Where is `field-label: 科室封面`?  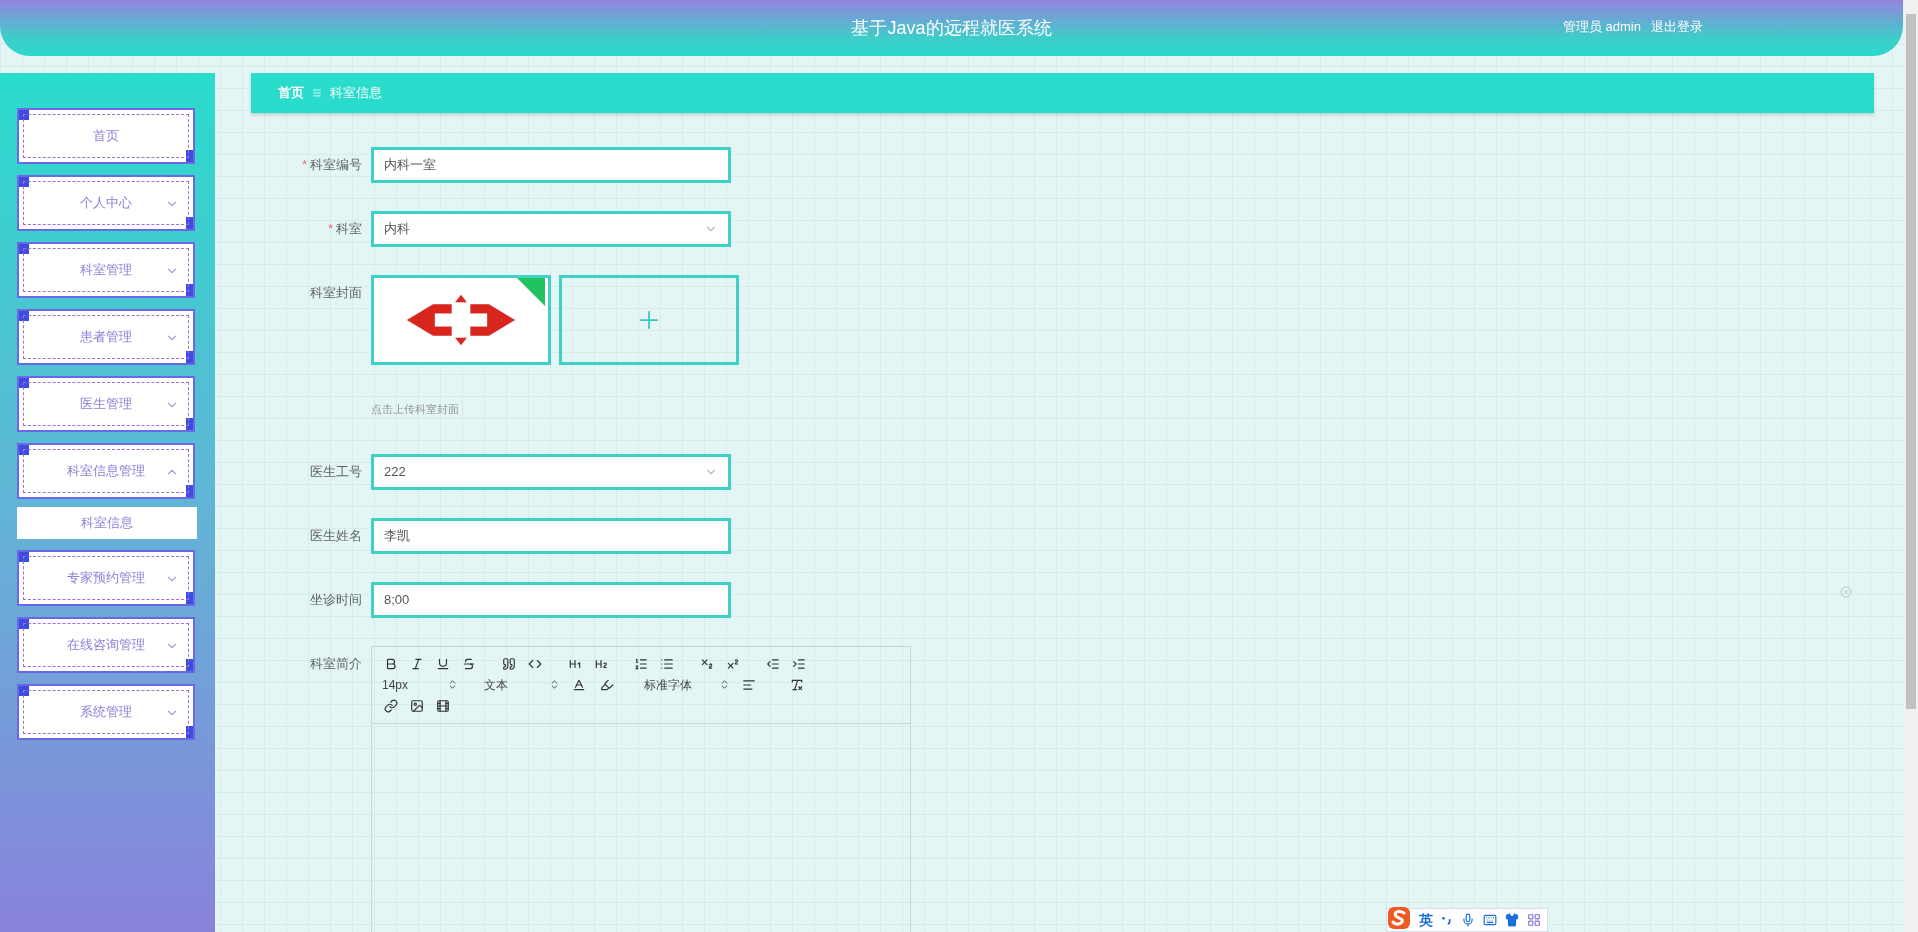
field-label: 科室封面 is located at coordinates (336, 293).